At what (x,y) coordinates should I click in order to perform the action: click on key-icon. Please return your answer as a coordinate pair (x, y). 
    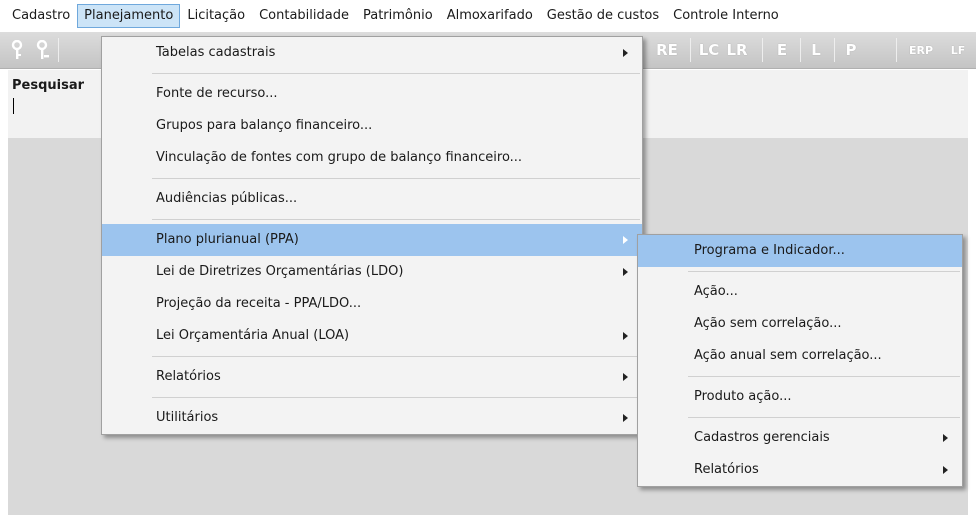
    Looking at the image, I should click on (17, 50).